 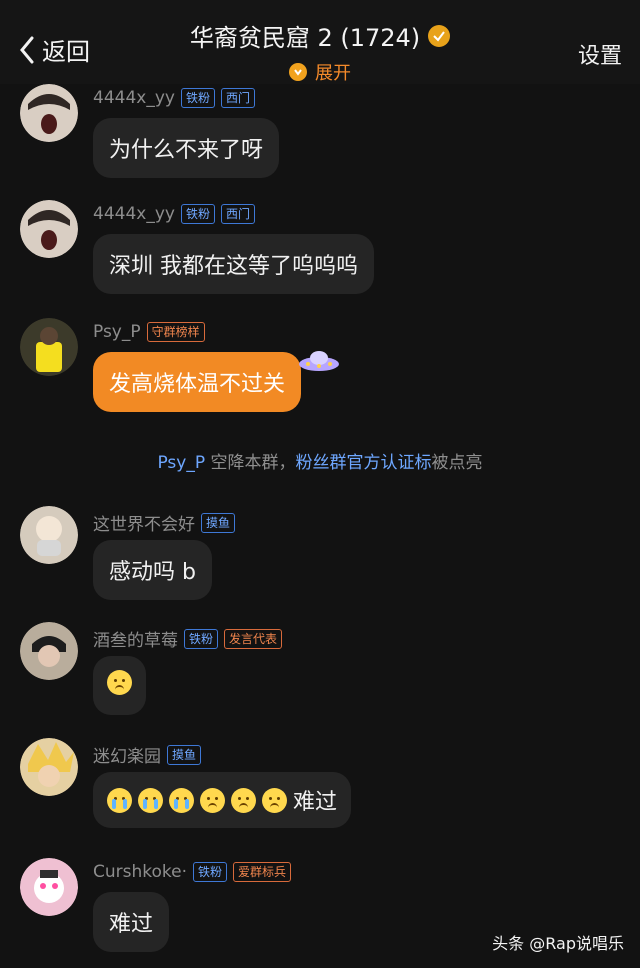 What do you see at coordinates (140, 872) in the screenshot?
I see `sender-name: Curshkoke·` at bounding box center [140, 872].